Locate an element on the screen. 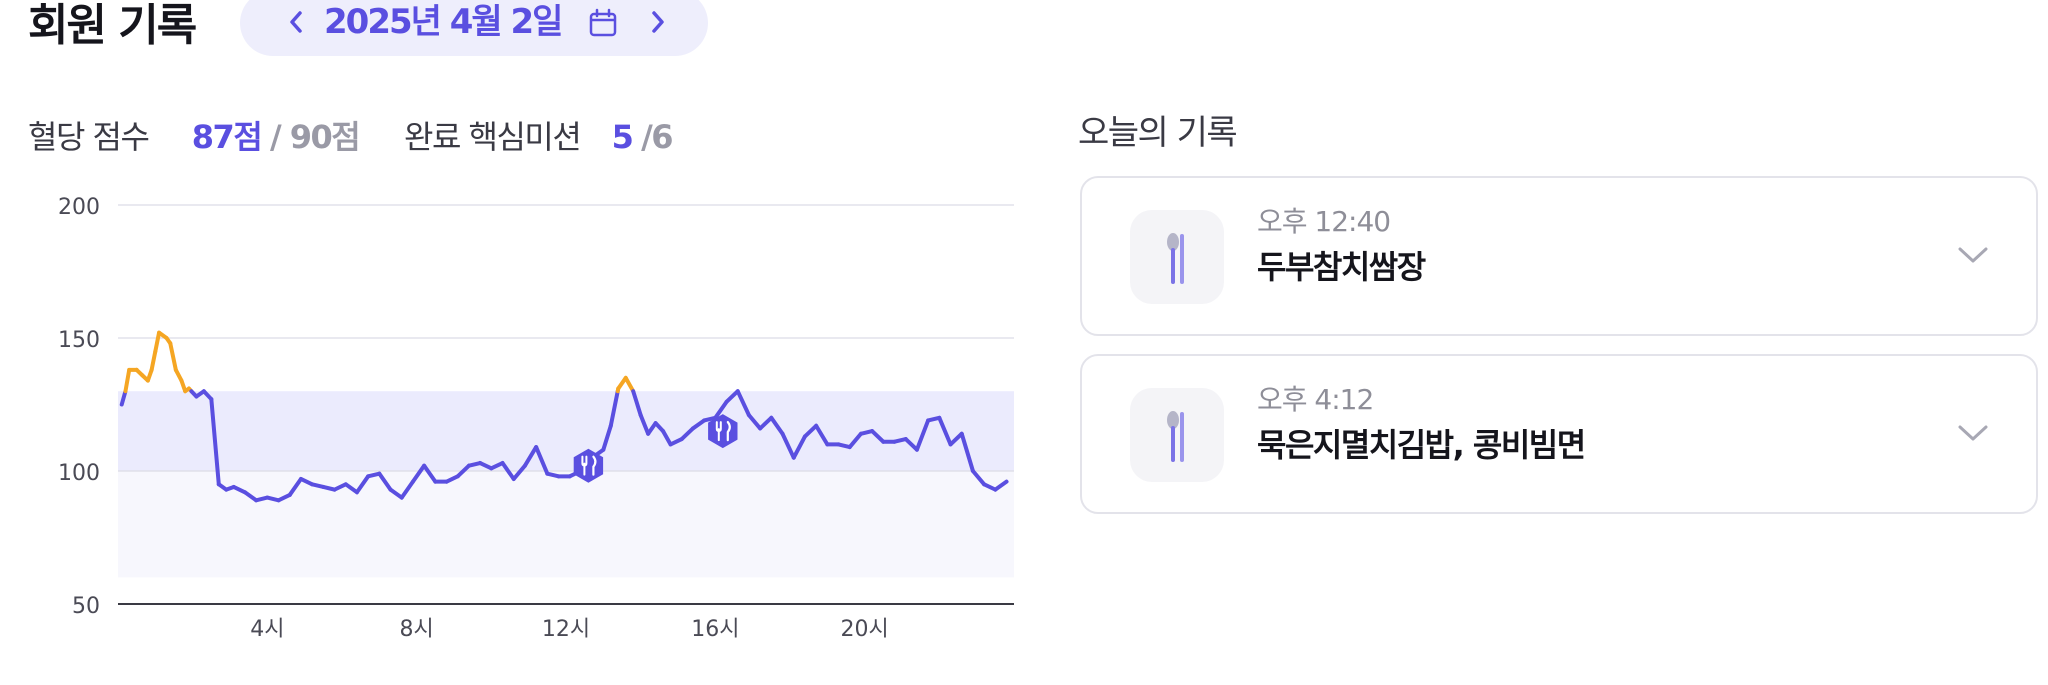 This screenshot has width=2048, height=685. chevron-left-icon is located at coordinates (296, 22).